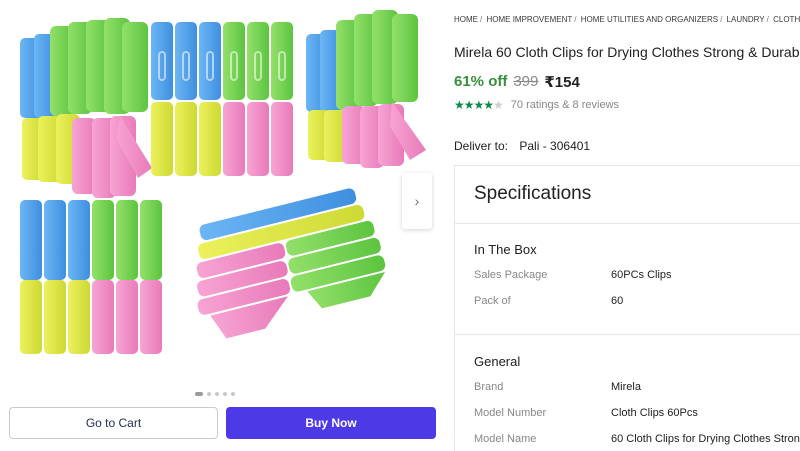 The height and width of the screenshot is (451, 800). Describe the element at coordinates (511, 275) in the screenshot. I see `spec-key: Sales Package` at that location.